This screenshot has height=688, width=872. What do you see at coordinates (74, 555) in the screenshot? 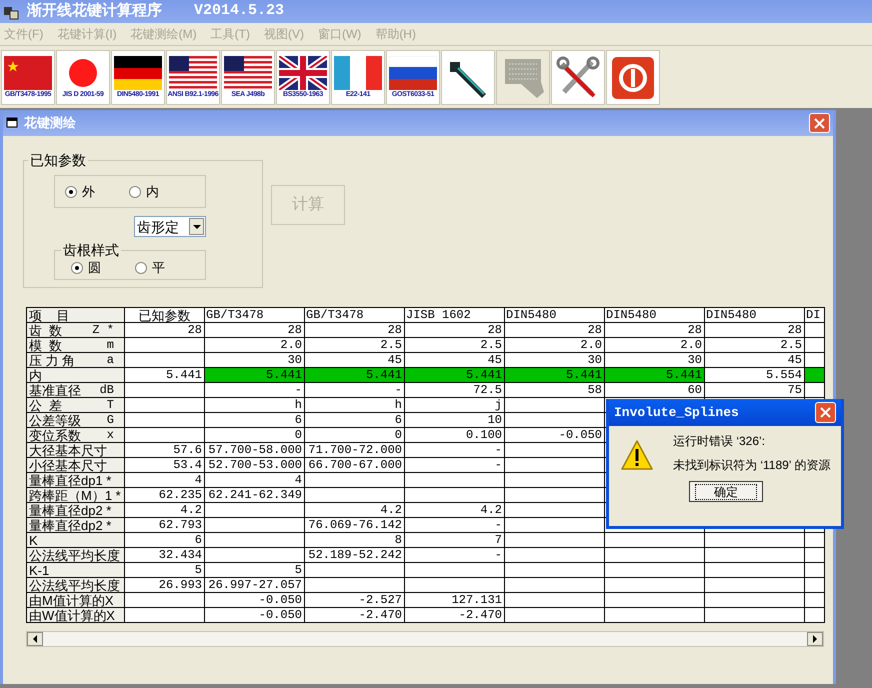
I see `label-text: 公法线平均长度` at bounding box center [74, 555].